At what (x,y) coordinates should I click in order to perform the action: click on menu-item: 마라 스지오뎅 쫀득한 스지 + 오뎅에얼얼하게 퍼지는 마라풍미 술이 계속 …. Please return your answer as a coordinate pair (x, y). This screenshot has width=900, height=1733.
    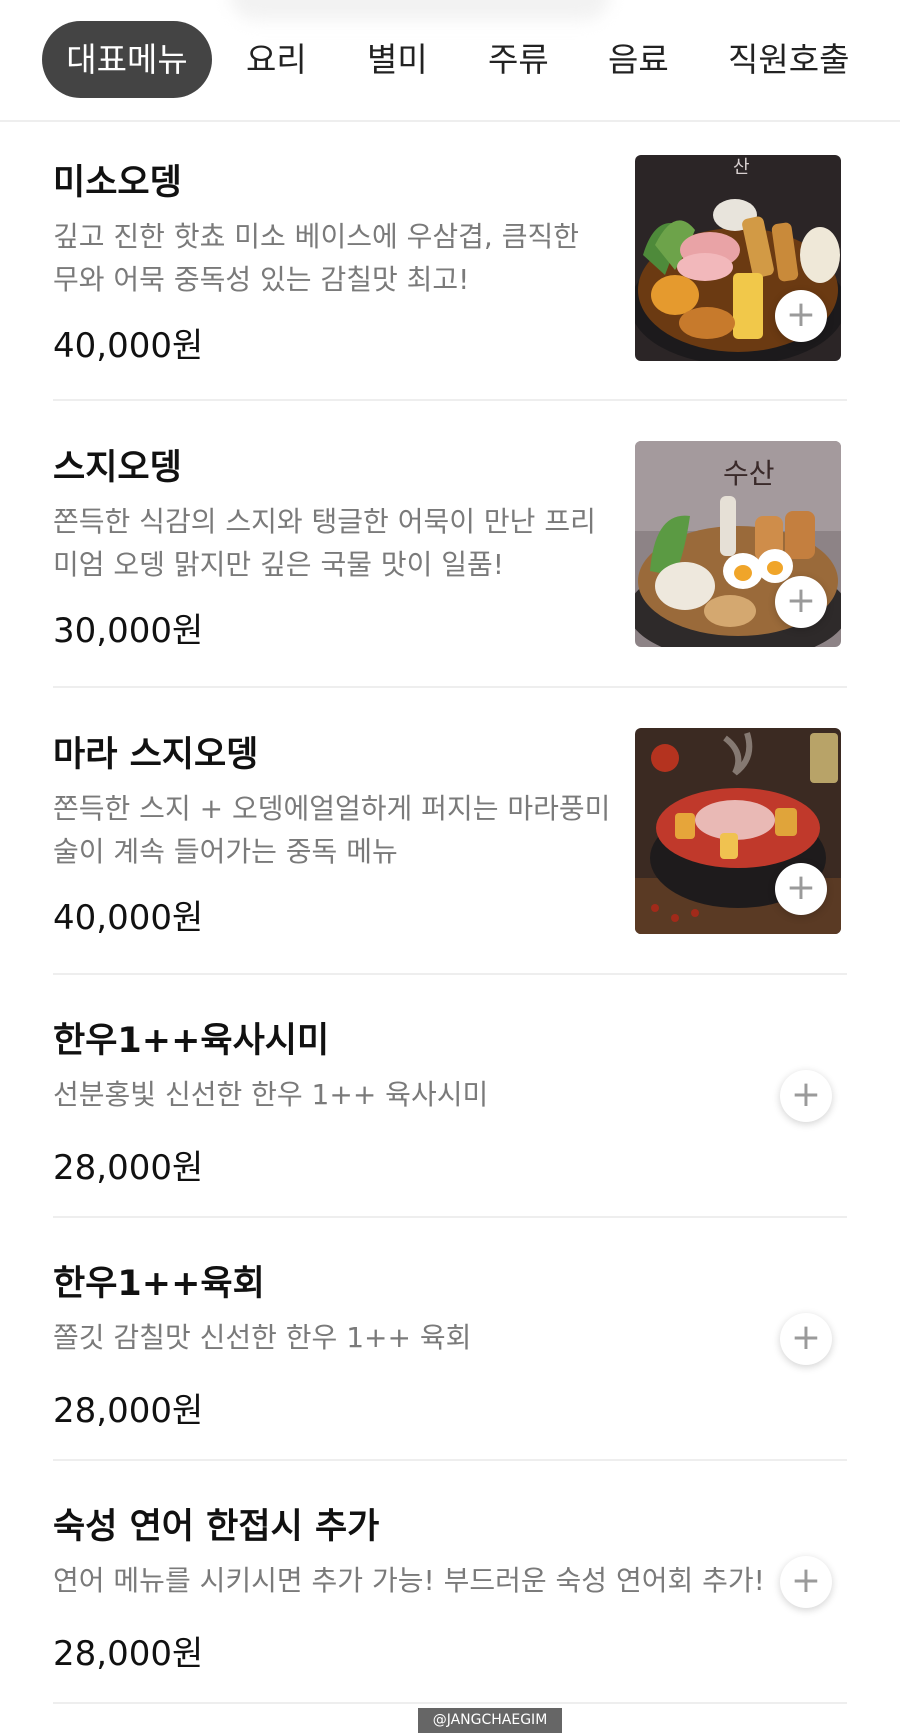
    Looking at the image, I should click on (450, 831).